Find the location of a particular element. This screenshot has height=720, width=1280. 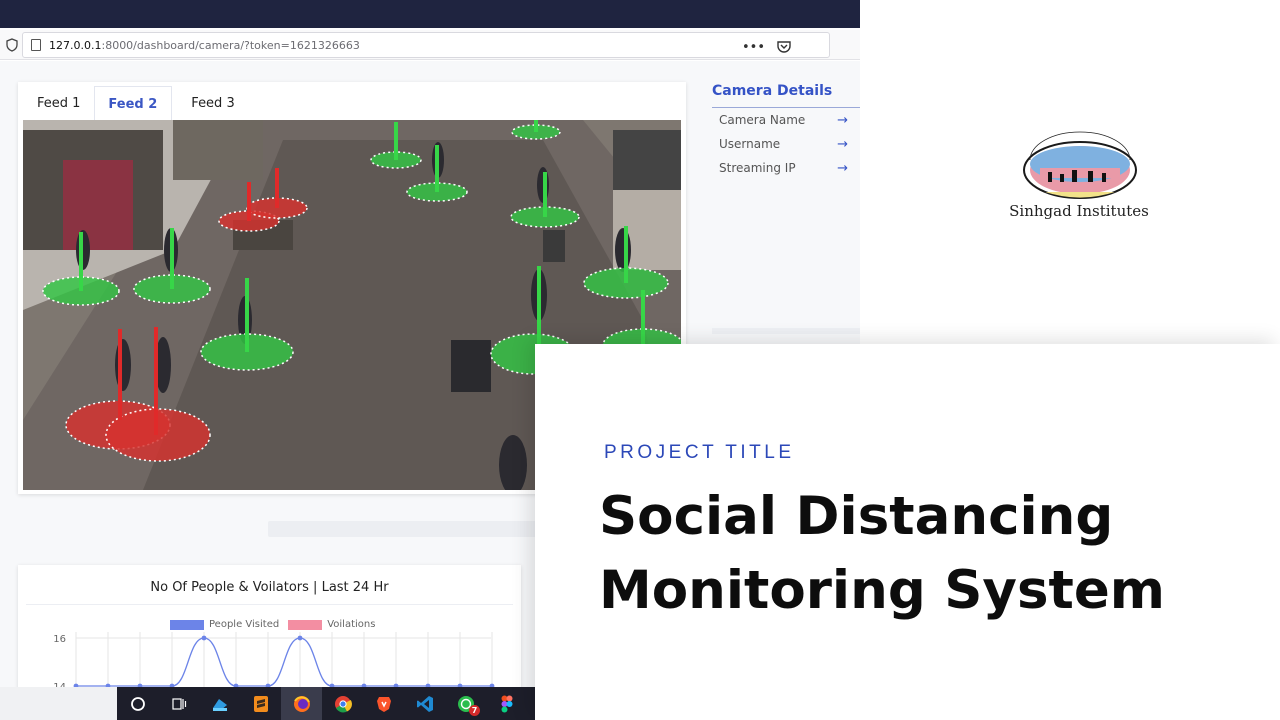

pocket-icon is located at coordinates (784, 46).